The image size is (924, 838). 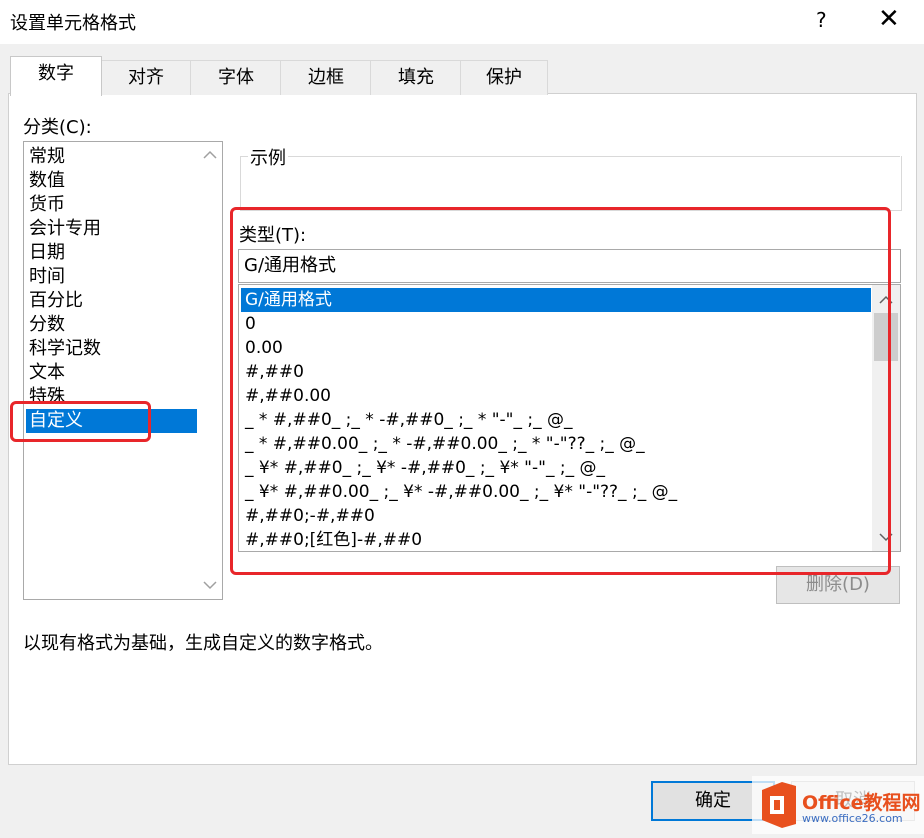 I want to click on sample-label: 示例, so click(x=268, y=157).